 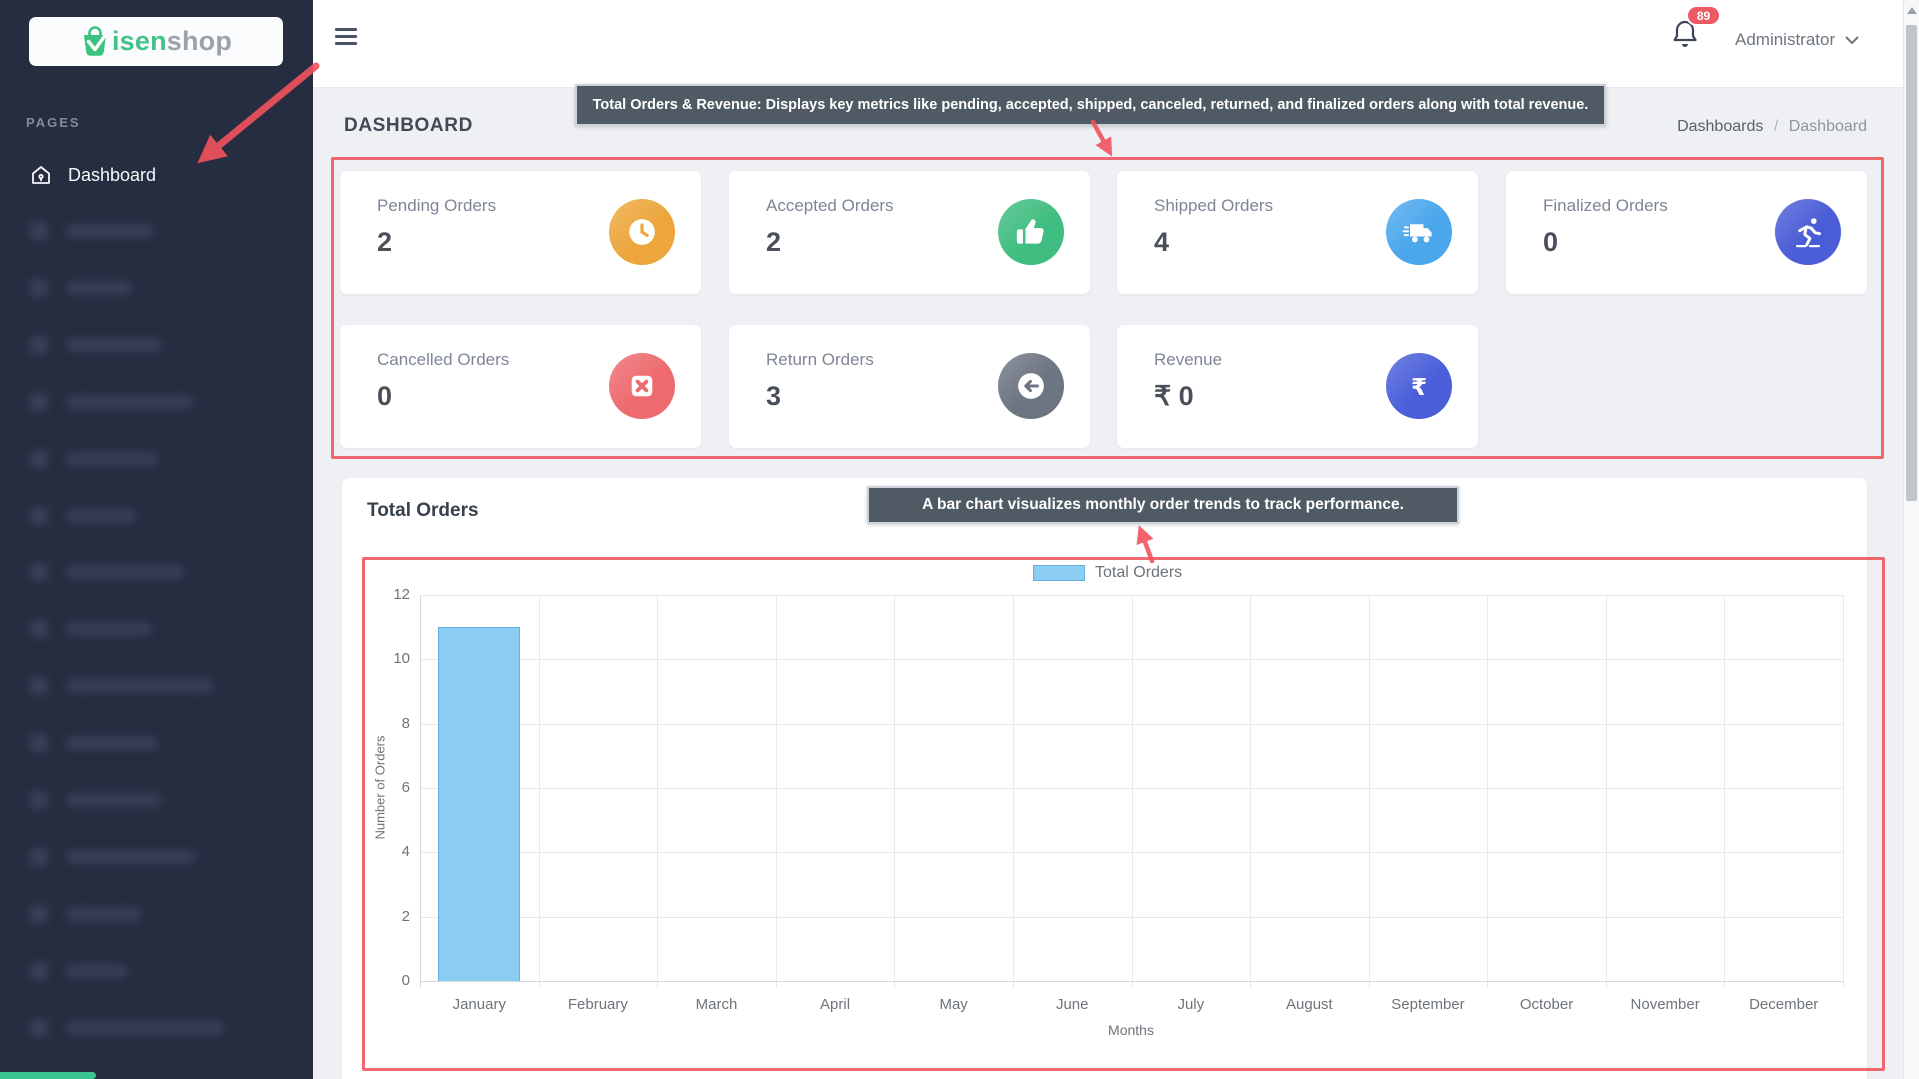 I want to click on y-tick-label: 6, so click(x=405, y=787).